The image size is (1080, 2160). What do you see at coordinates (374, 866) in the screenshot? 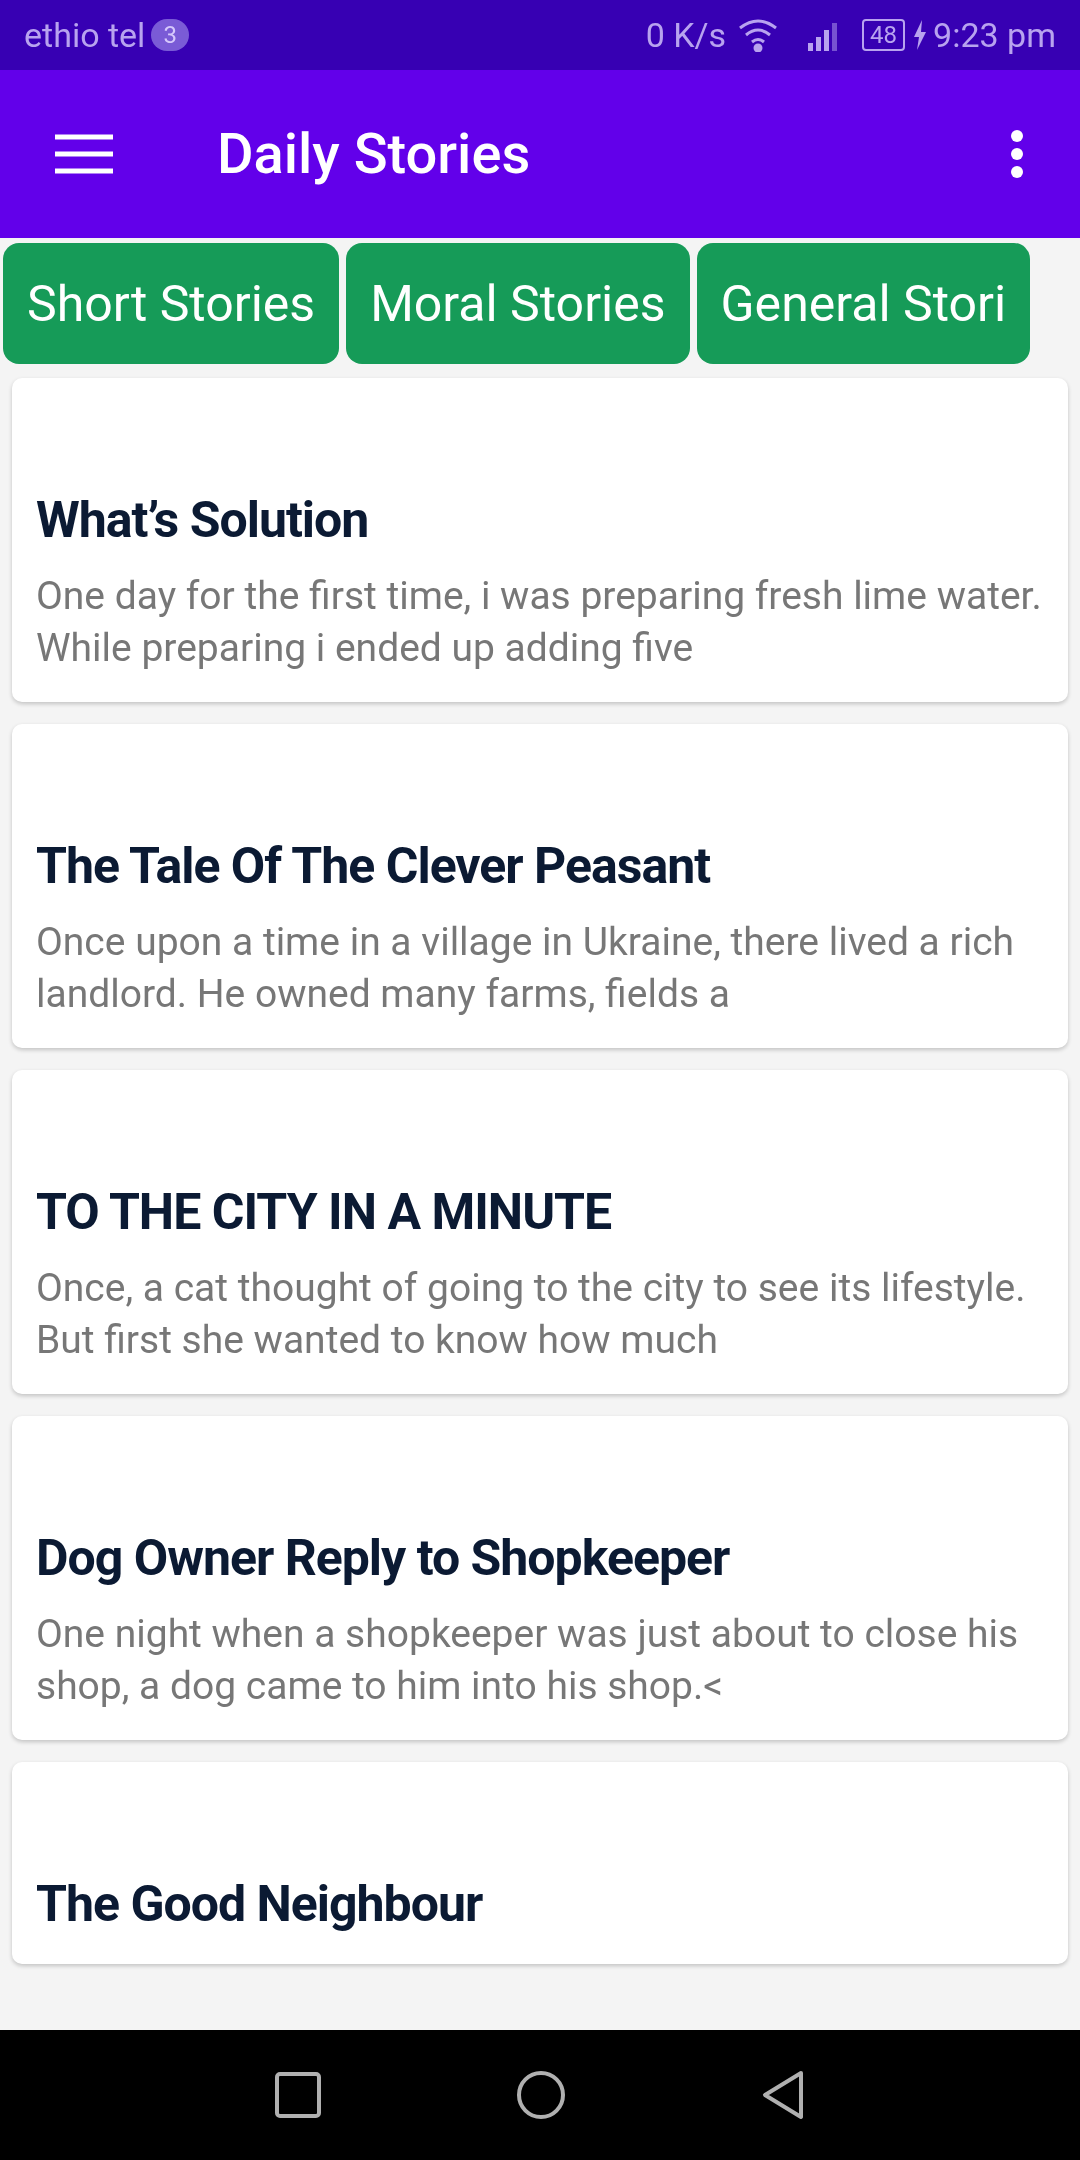
I see `story-title: The Tale Of The Clever Peasant` at bounding box center [374, 866].